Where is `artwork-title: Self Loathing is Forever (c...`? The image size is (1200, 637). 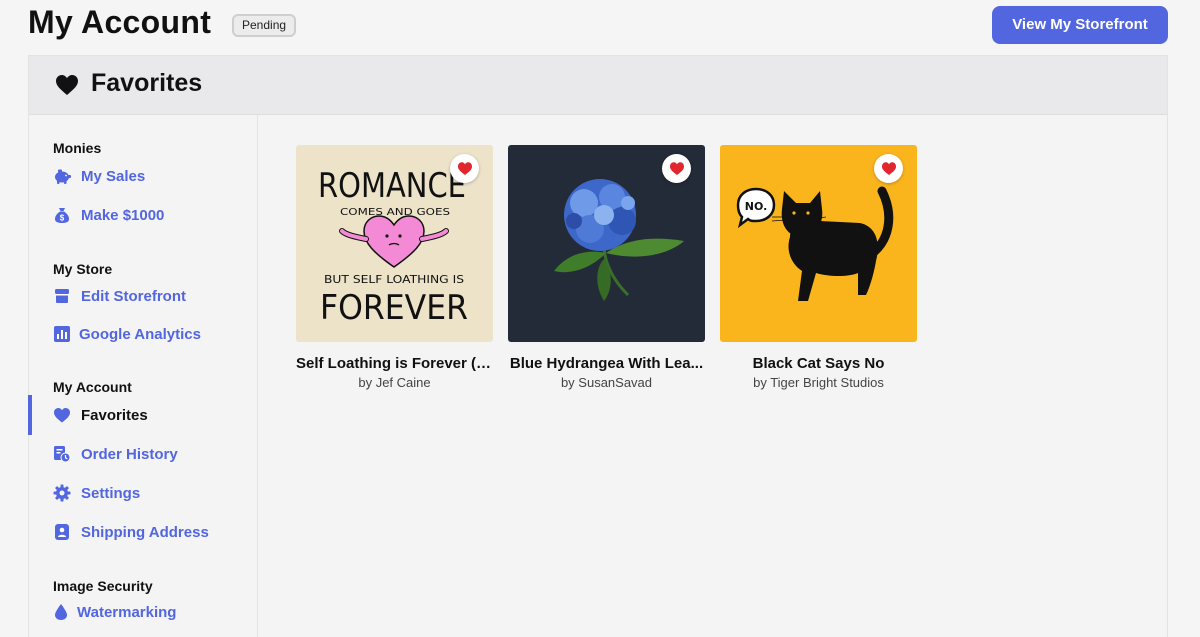 artwork-title: Self Loathing is Forever (c... is located at coordinates (394, 363).